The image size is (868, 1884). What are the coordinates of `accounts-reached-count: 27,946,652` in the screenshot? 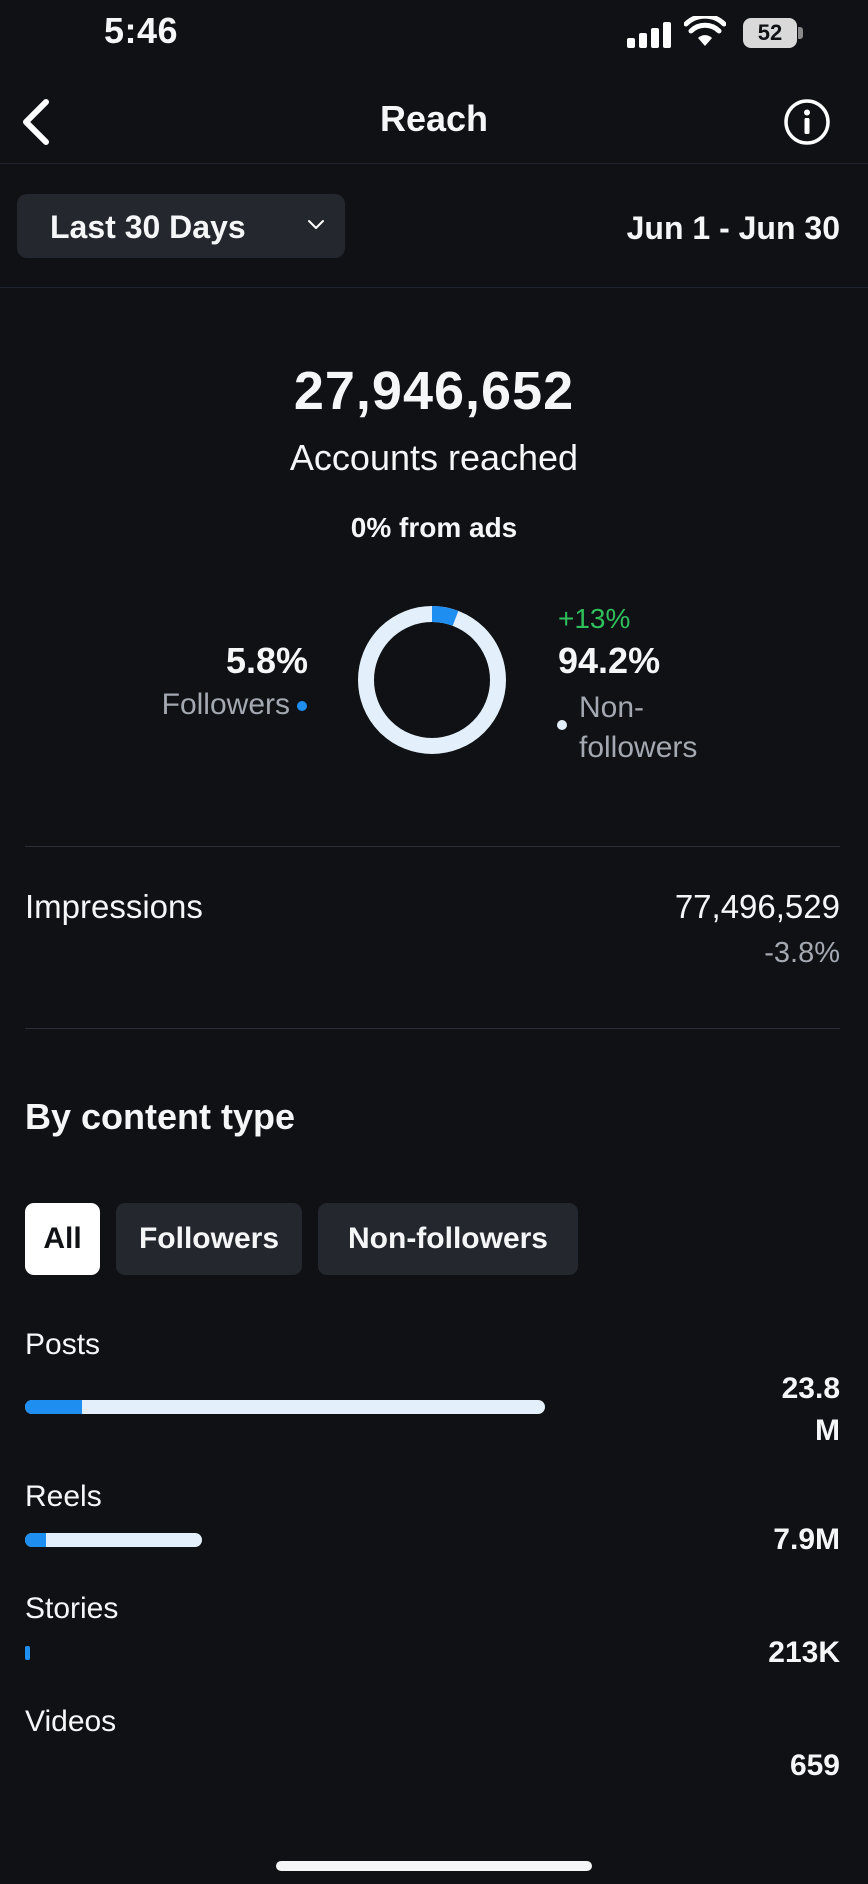 It's located at (434, 391).